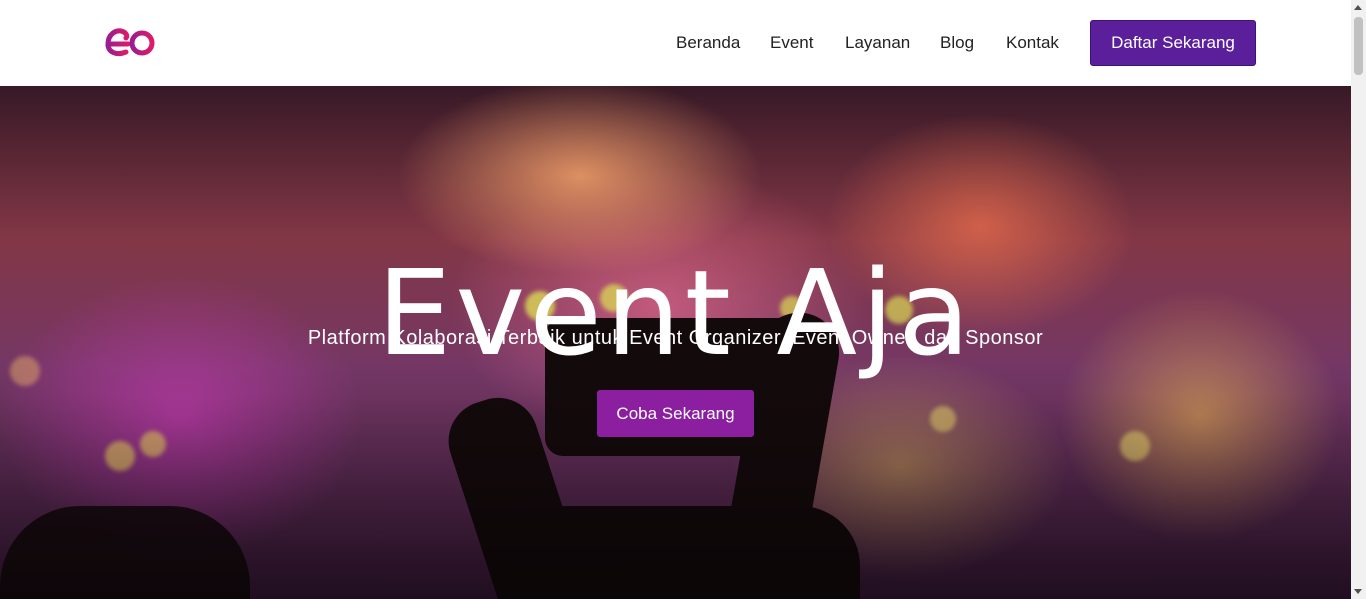 This screenshot has height=599, width=1366. What do you see at coordinates (1358, 46) in the screenshot?
I see `scrollbar-thumb` at bounding box center [1358, 46].